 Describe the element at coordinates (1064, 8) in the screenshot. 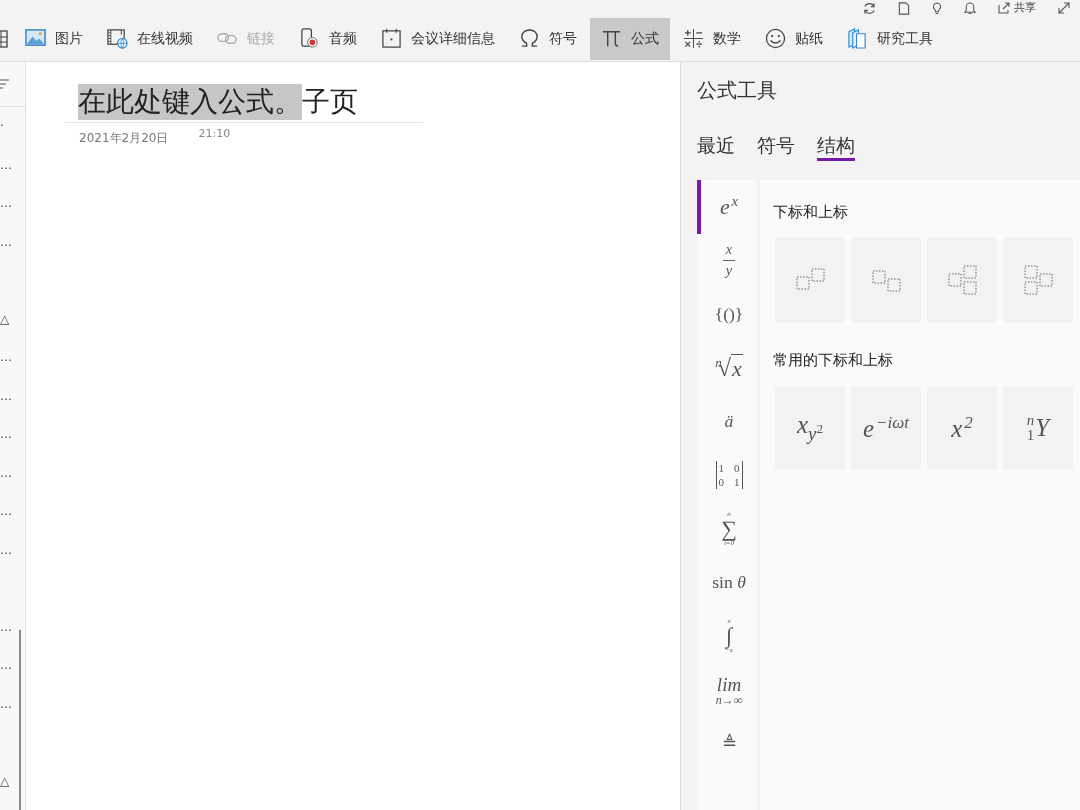

I see `expand-icon` at that location.